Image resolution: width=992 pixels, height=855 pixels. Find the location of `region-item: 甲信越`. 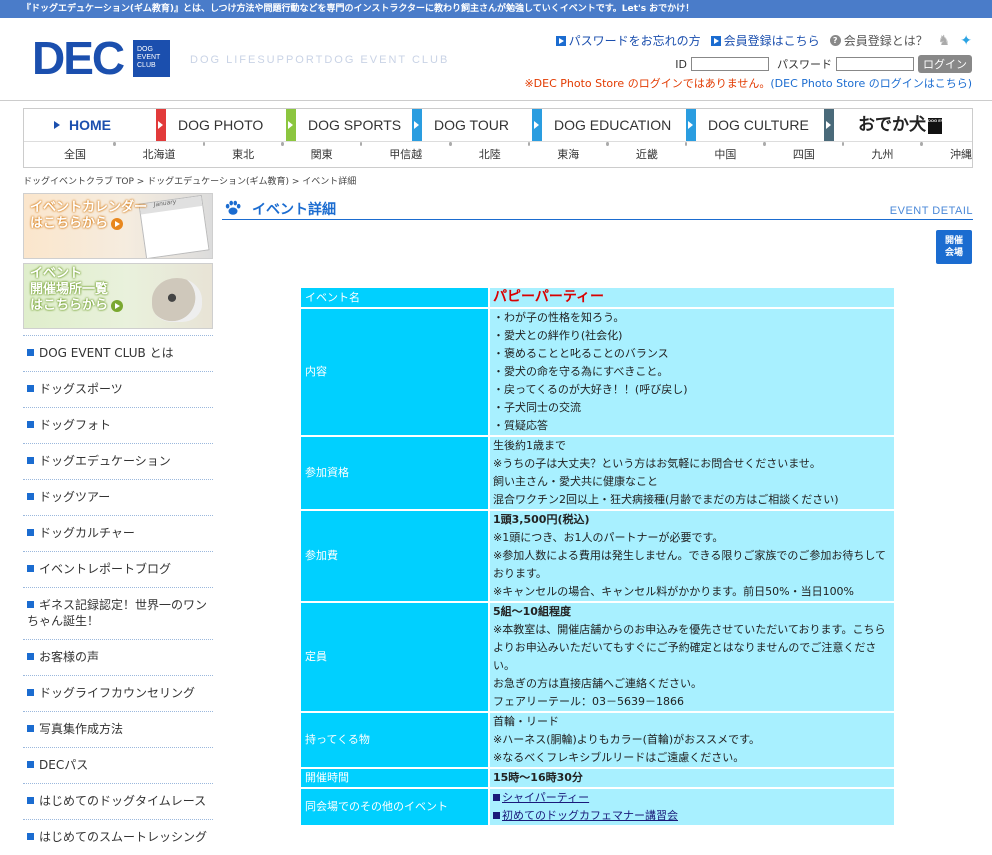

region-item: 甲信越 is located at coordinates (405, 155).